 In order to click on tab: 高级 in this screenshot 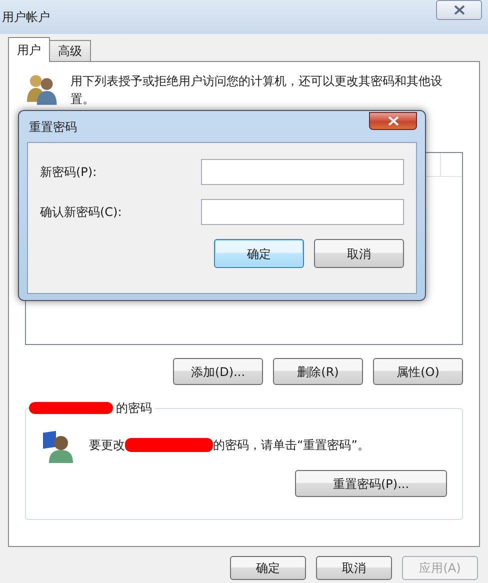, I will do `click(70, 50)`.